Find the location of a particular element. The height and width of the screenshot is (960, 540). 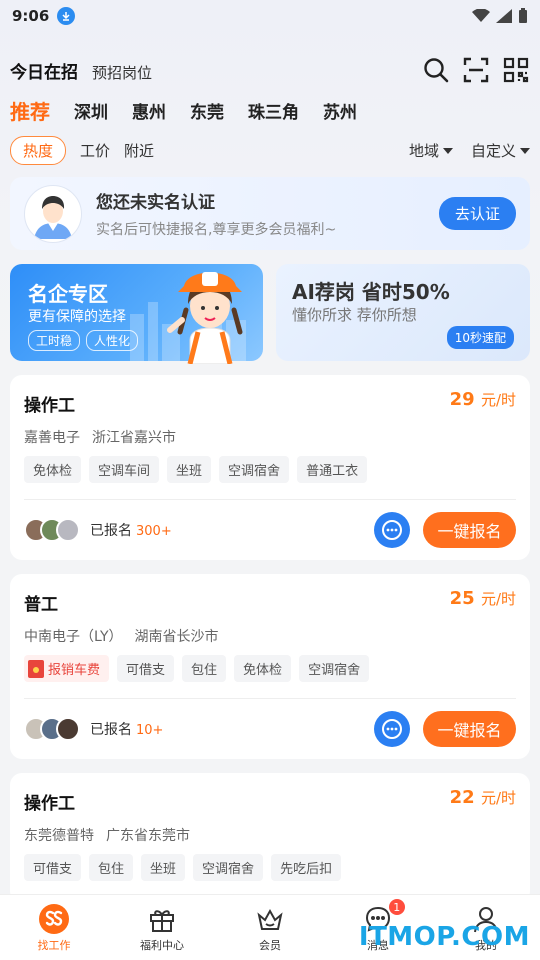

city-tab-huizhou: 惠州 is located at coordinates (149, 110).